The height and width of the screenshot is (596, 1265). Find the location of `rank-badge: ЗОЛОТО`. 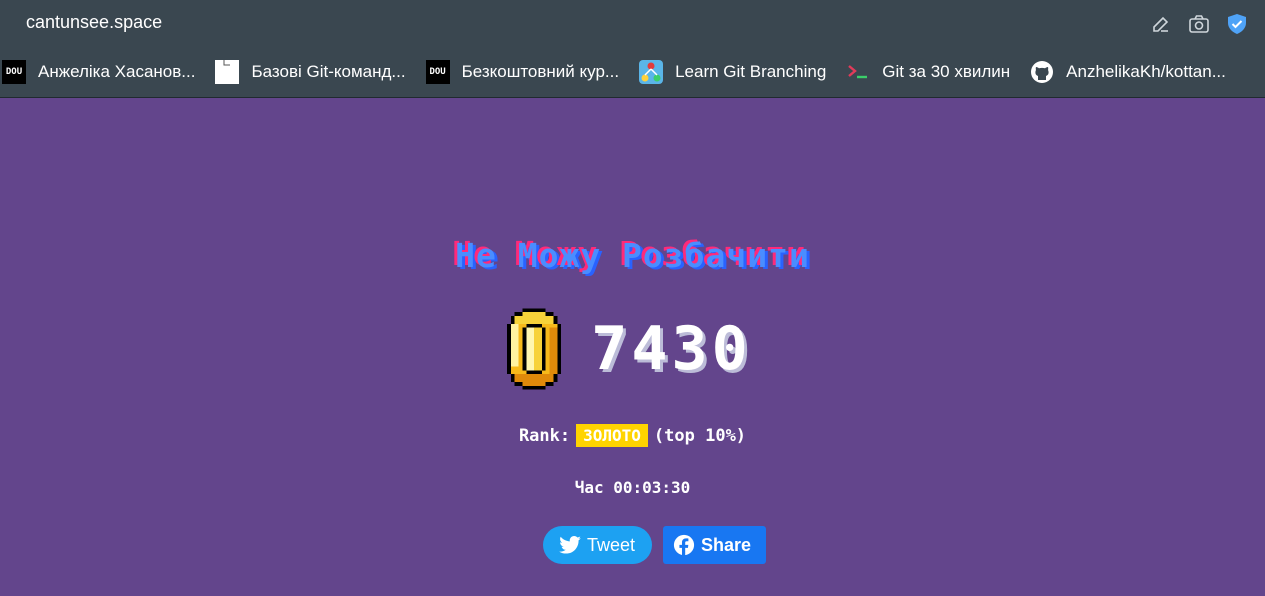

rank-badge: ЗОЛОТО is located at coordinates (612, 435).